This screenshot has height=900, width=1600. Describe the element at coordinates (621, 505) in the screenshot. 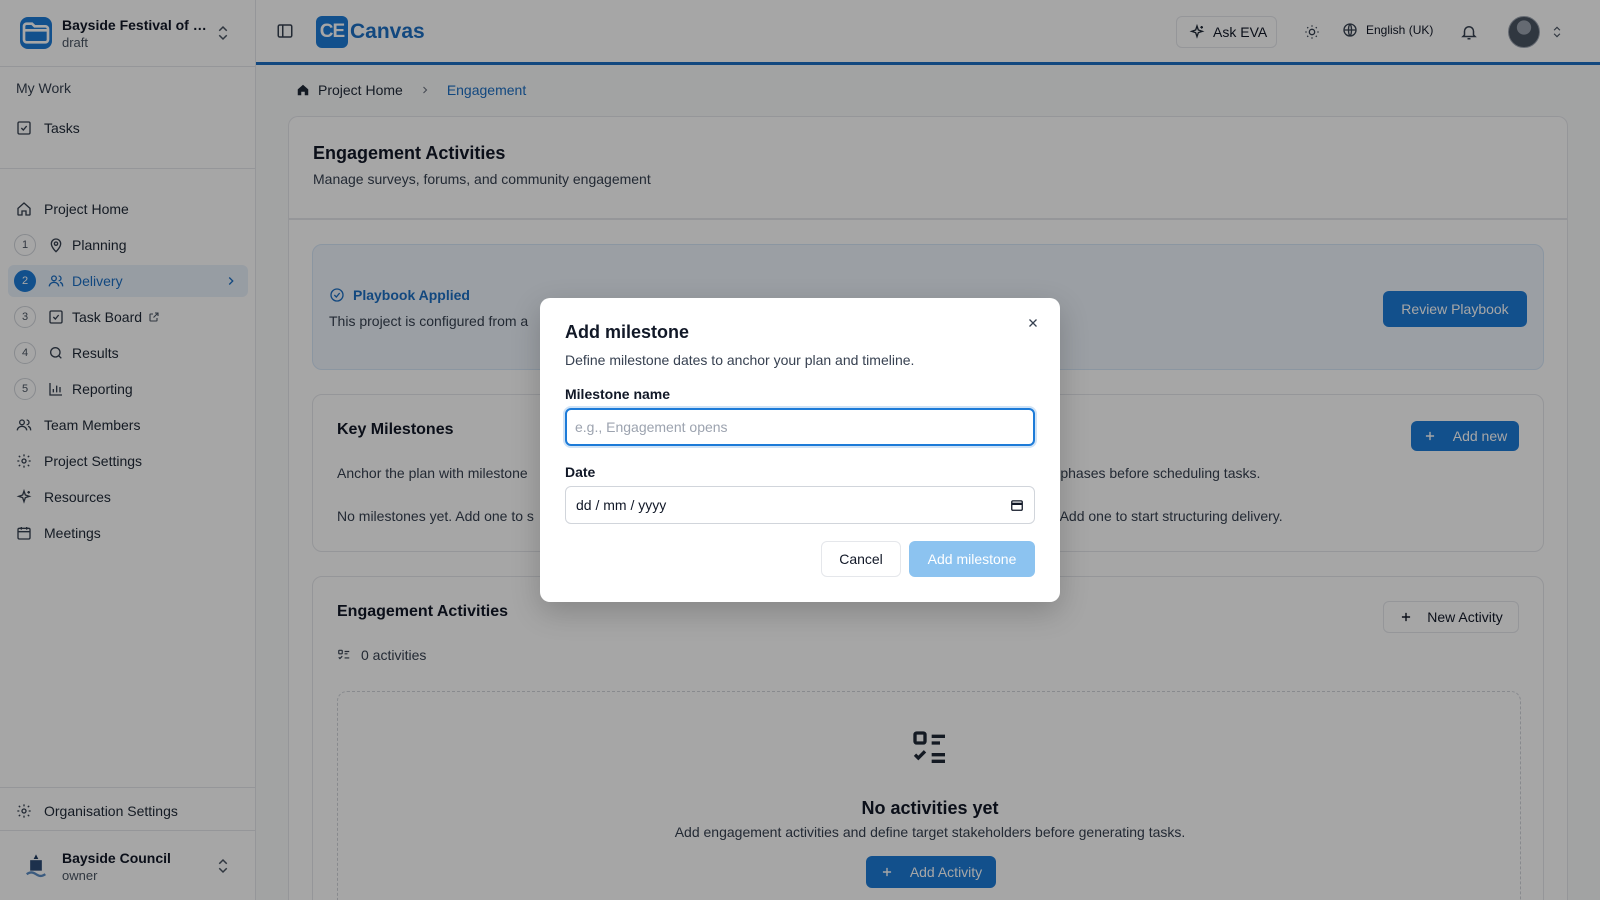

I see `date-placeholder: dd / mm / yyyy` at that location.